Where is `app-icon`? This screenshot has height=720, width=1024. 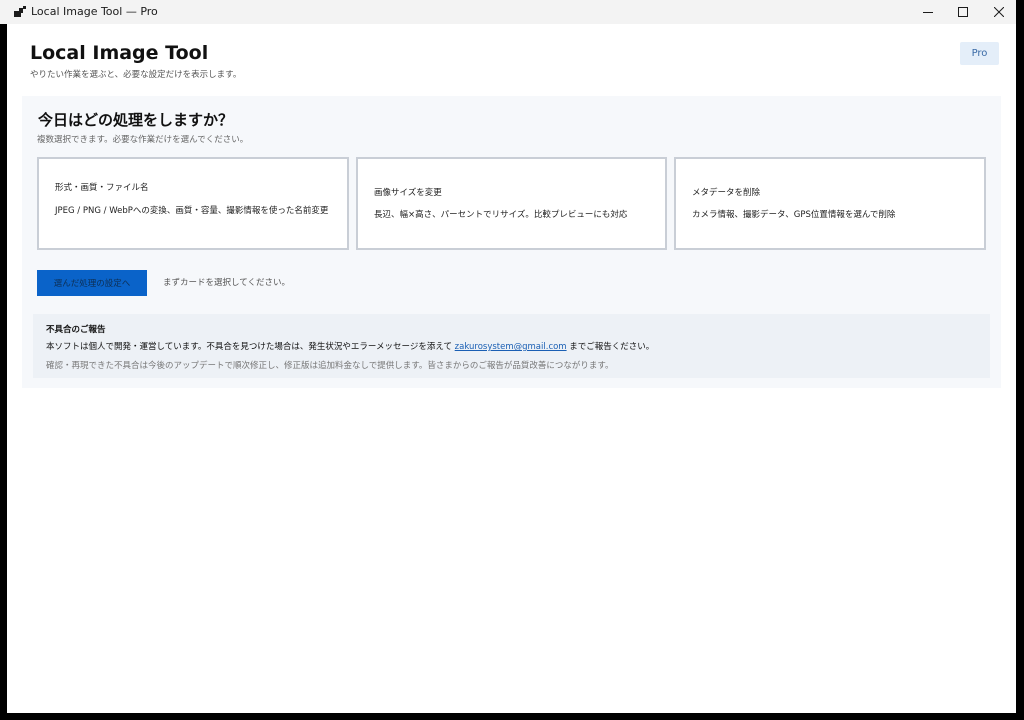 app-icon is located at coordinates (20, 12).